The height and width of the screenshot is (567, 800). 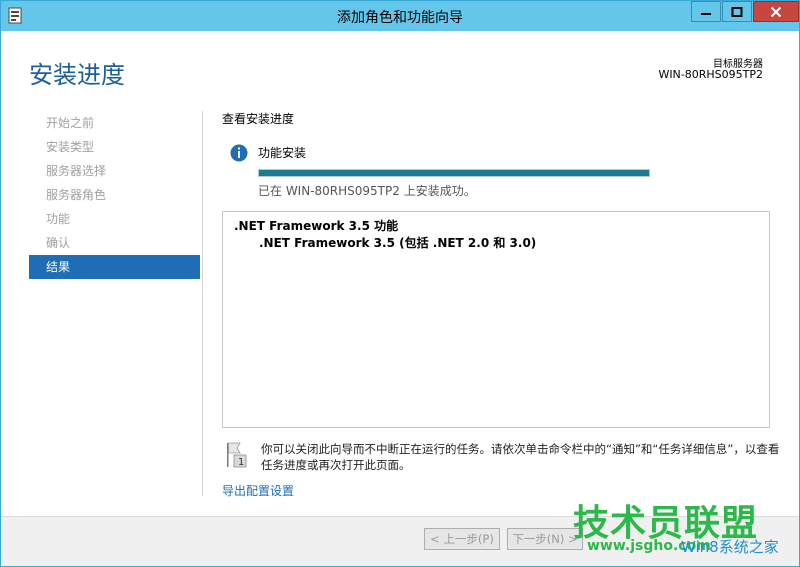 I want to click on previous-button: < 上一步(P), so click(x=462, y=539).